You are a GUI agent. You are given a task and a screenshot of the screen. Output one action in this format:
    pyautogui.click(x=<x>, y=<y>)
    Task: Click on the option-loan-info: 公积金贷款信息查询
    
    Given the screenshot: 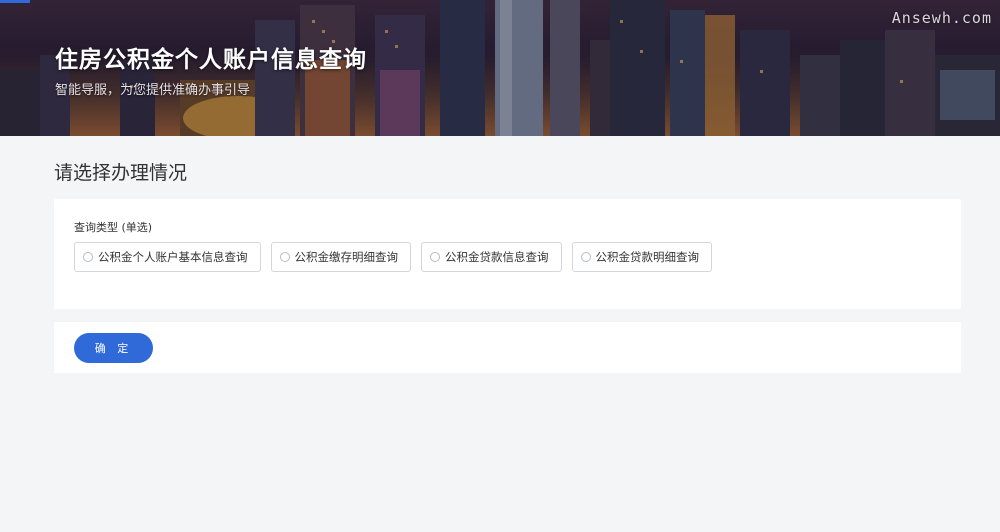 What is the action you would take?
    pyautogui.click(x=491, y=257)
    